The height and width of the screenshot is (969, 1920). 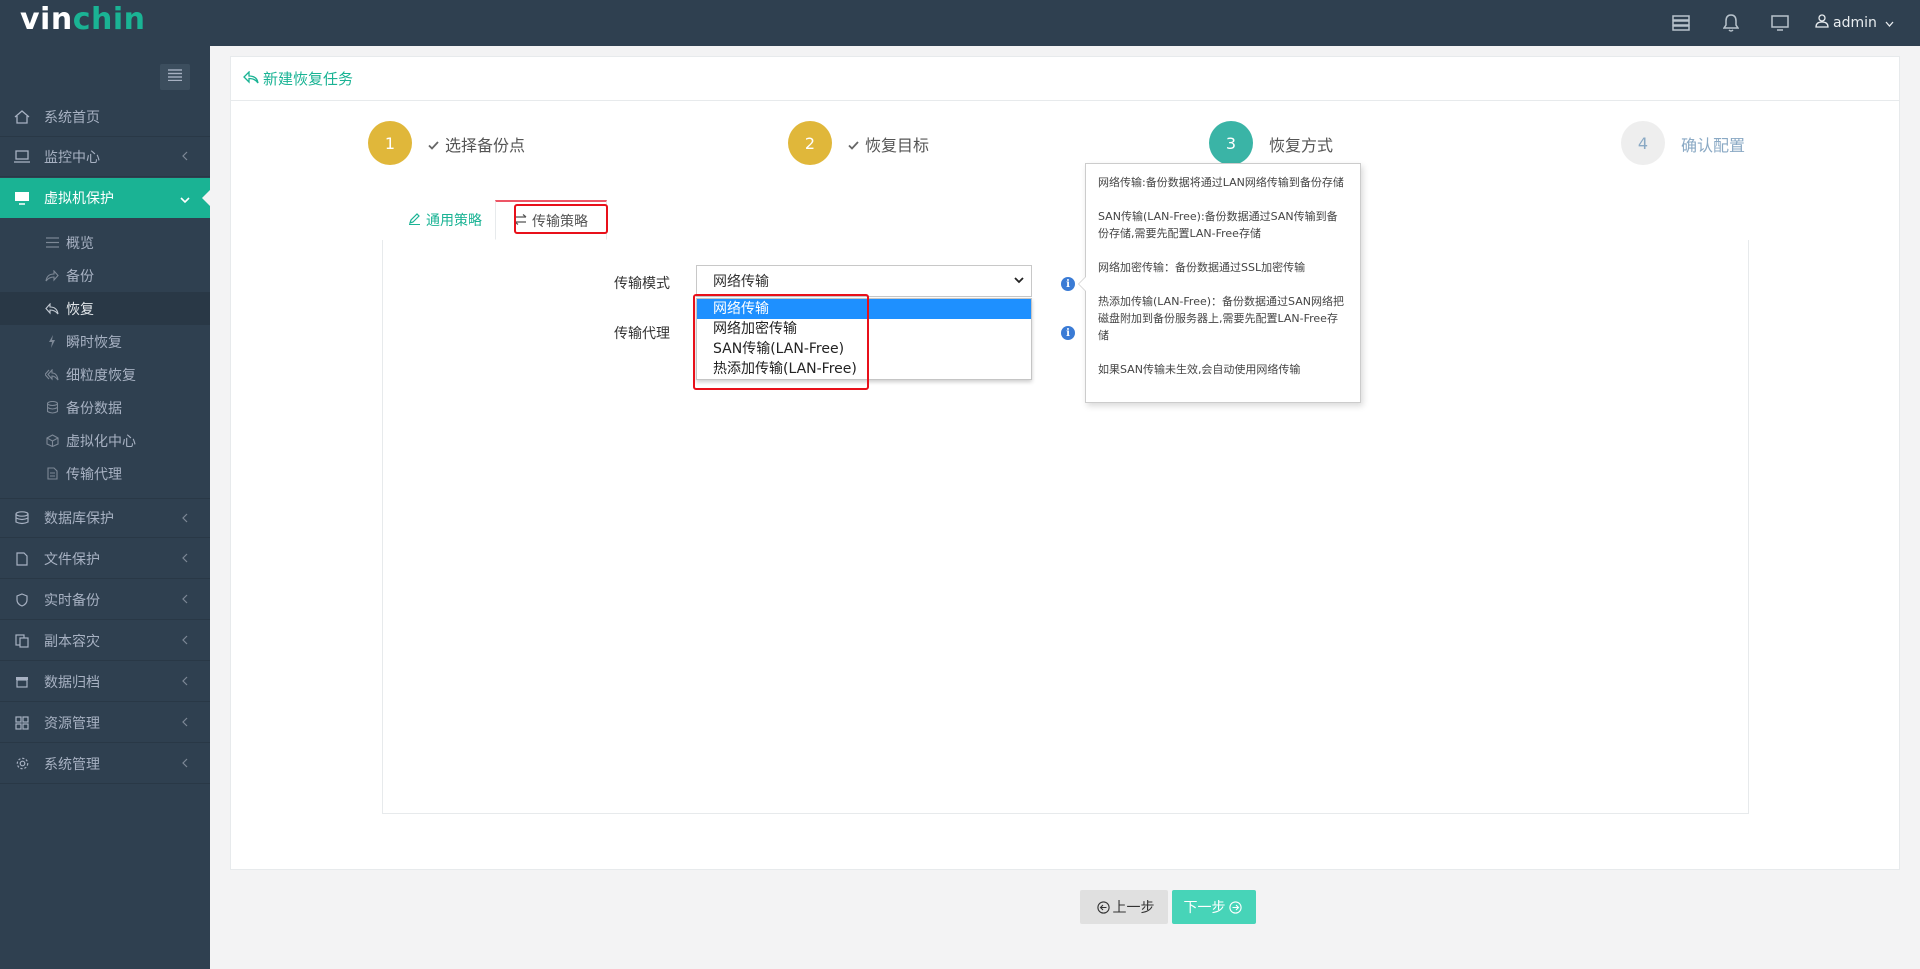 What do you see at coordinates (1731, 23) in the screenshot?
I see `bell-icon` at bounding box center [1731, 23].